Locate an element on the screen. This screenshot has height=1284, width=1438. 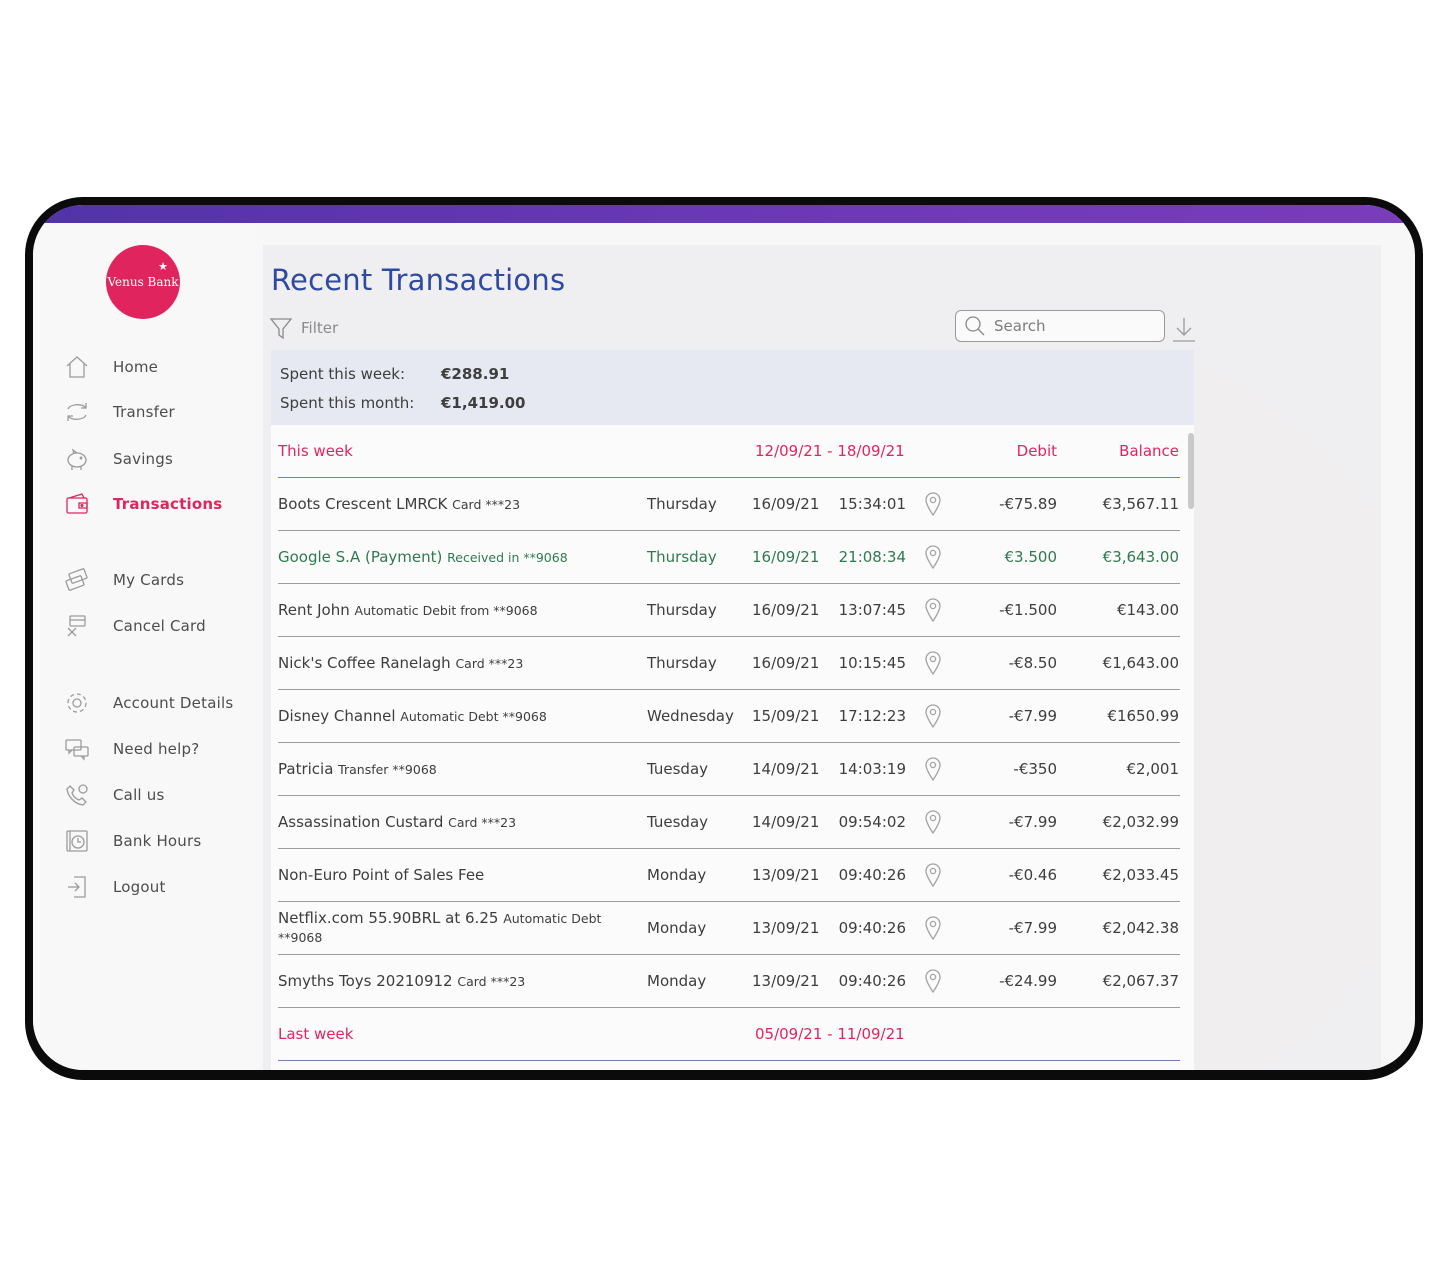
sidebar-item-call-us: Call us is located at coordinates (114, 795).